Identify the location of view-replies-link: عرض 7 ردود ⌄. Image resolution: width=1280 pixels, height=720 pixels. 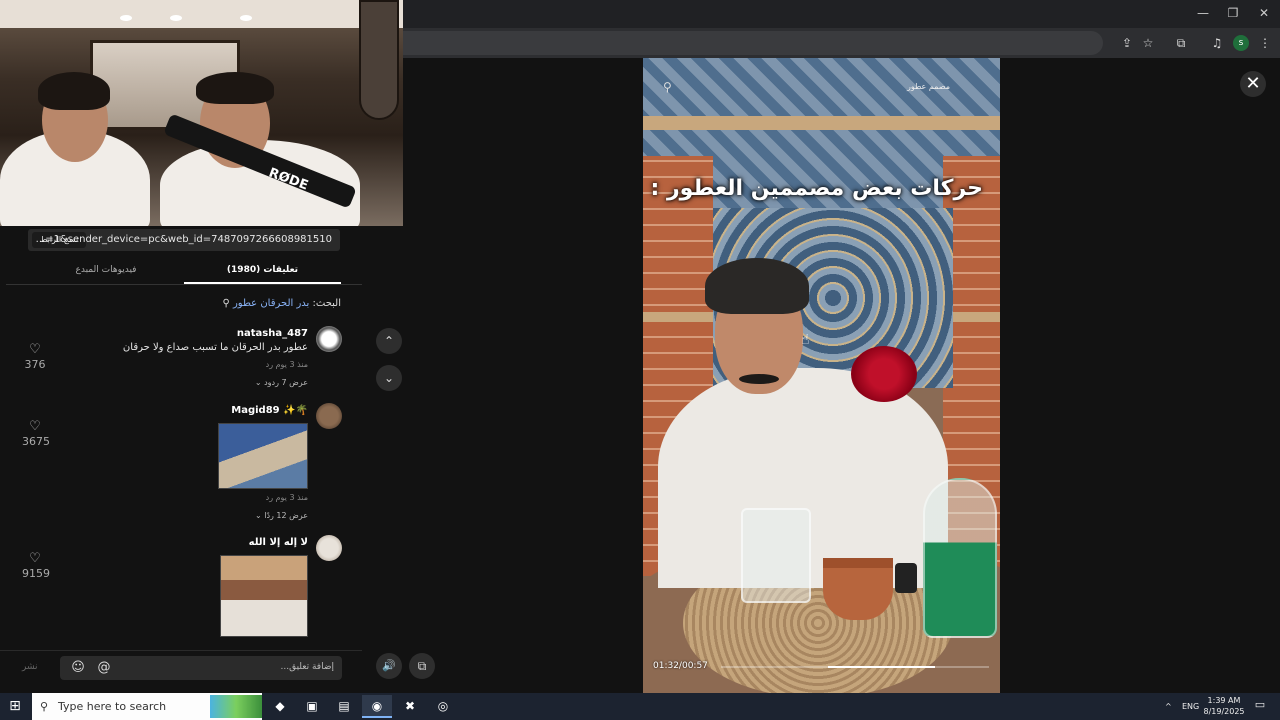
(281, 382).